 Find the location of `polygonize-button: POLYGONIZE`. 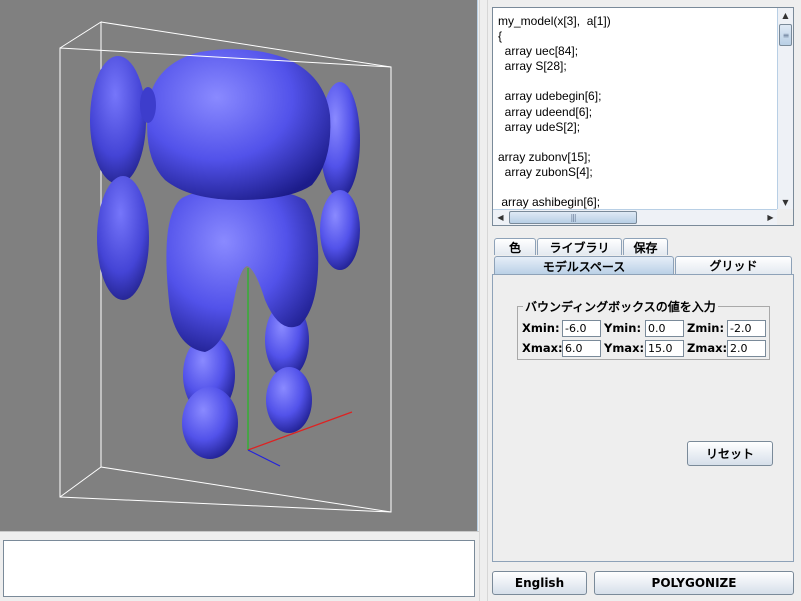

polygonize-button: POLYGONIZE is located at coordinates (694, 583).